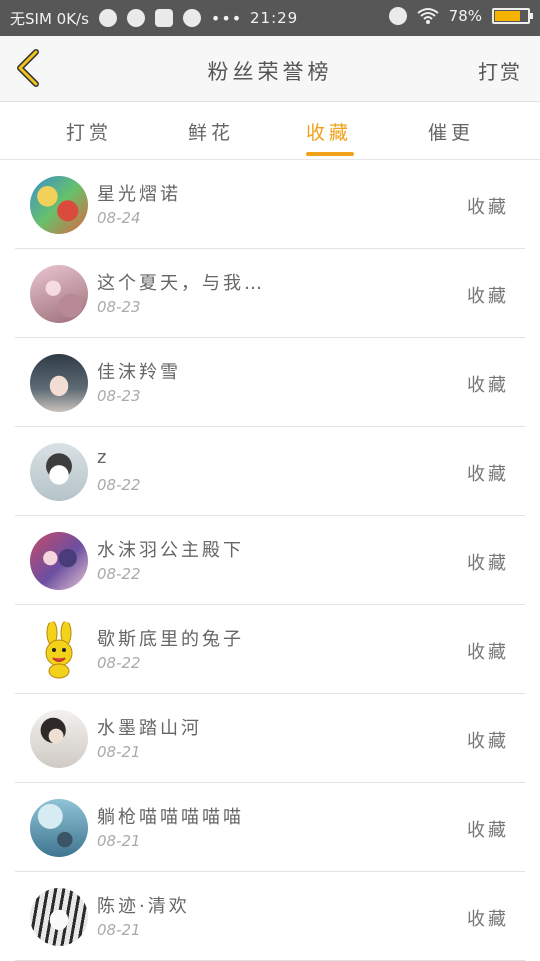 This screenshot has width=540, height=961. What do you see at coordinates (270, 738) in the screenshot?
I see `list-item: 水墨踏山河 08-21 收藏` at bounding box center [270, 738].